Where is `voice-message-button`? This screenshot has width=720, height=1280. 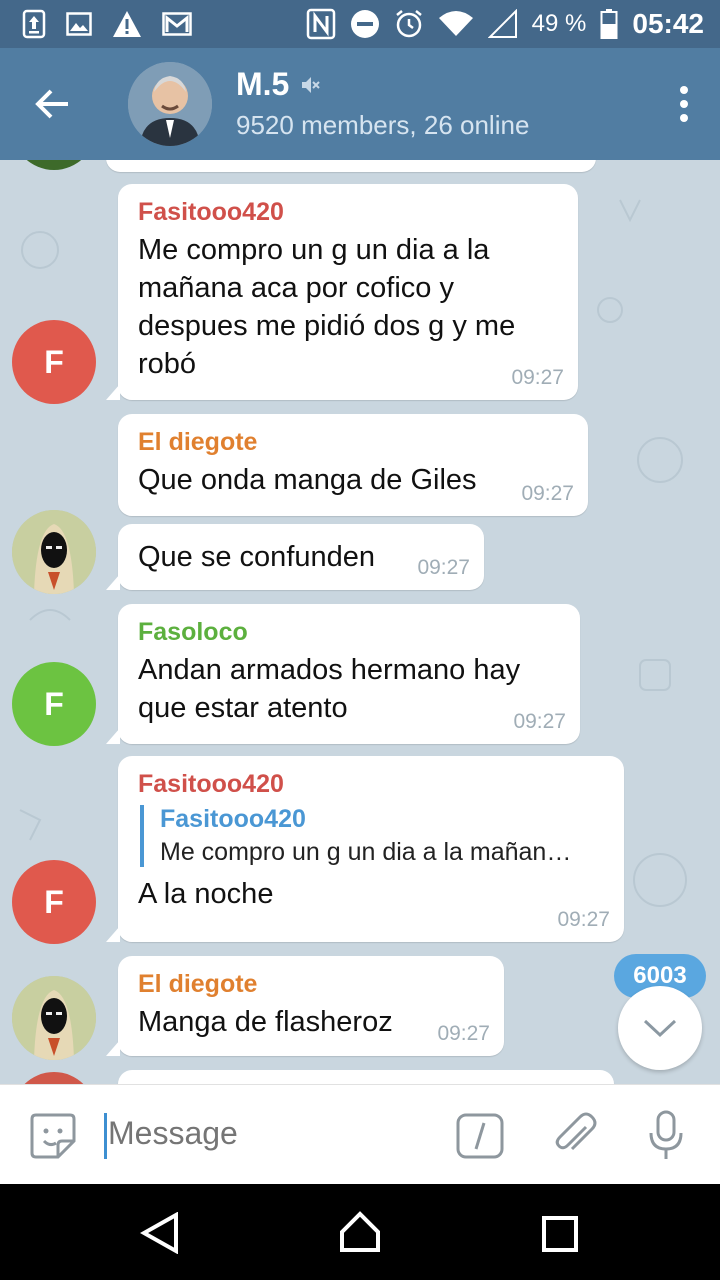
voice-message-button is located at coordinates (666, 1137).